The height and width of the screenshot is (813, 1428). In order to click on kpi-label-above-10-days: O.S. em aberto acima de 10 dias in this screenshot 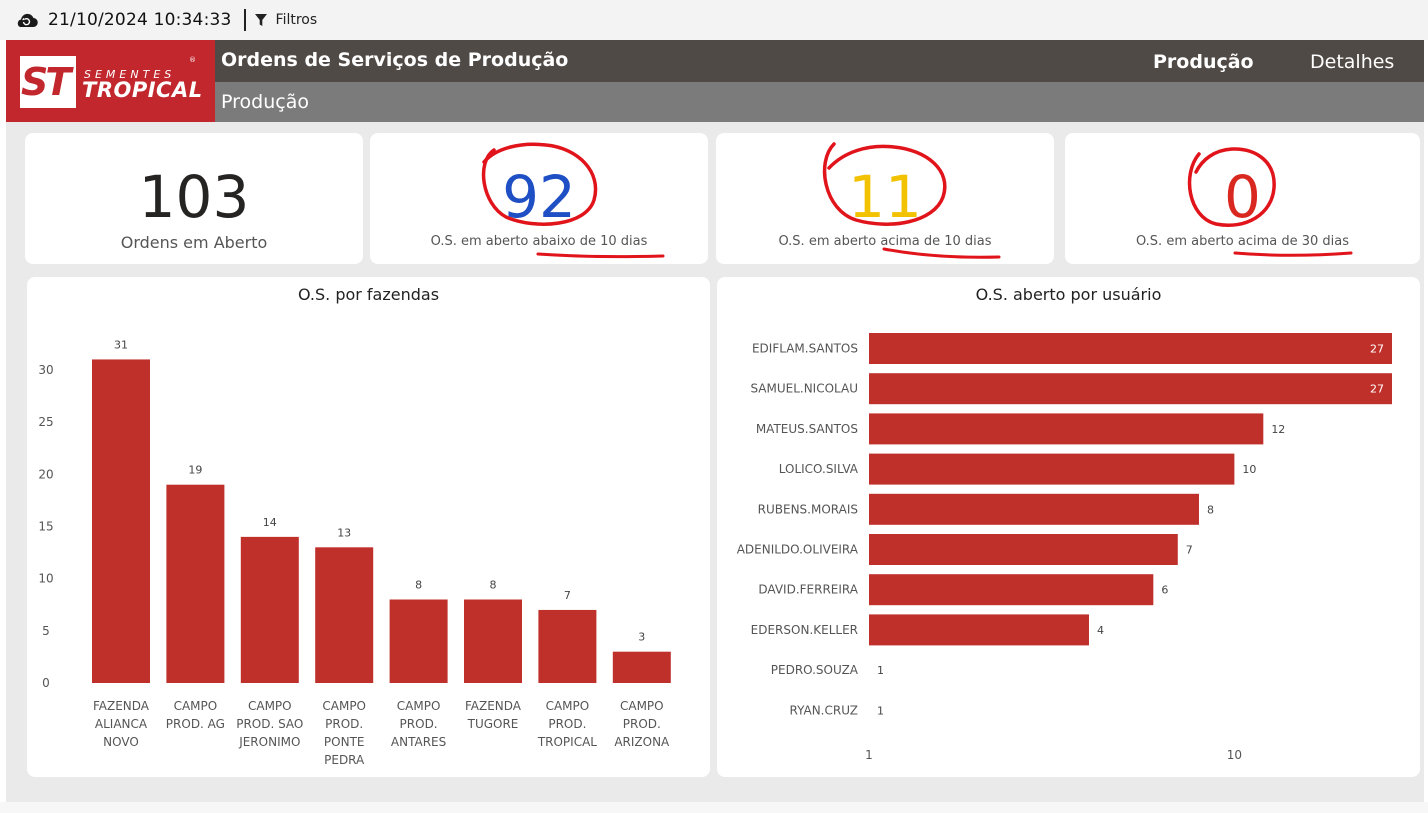, I will do `click(885, 241)`.